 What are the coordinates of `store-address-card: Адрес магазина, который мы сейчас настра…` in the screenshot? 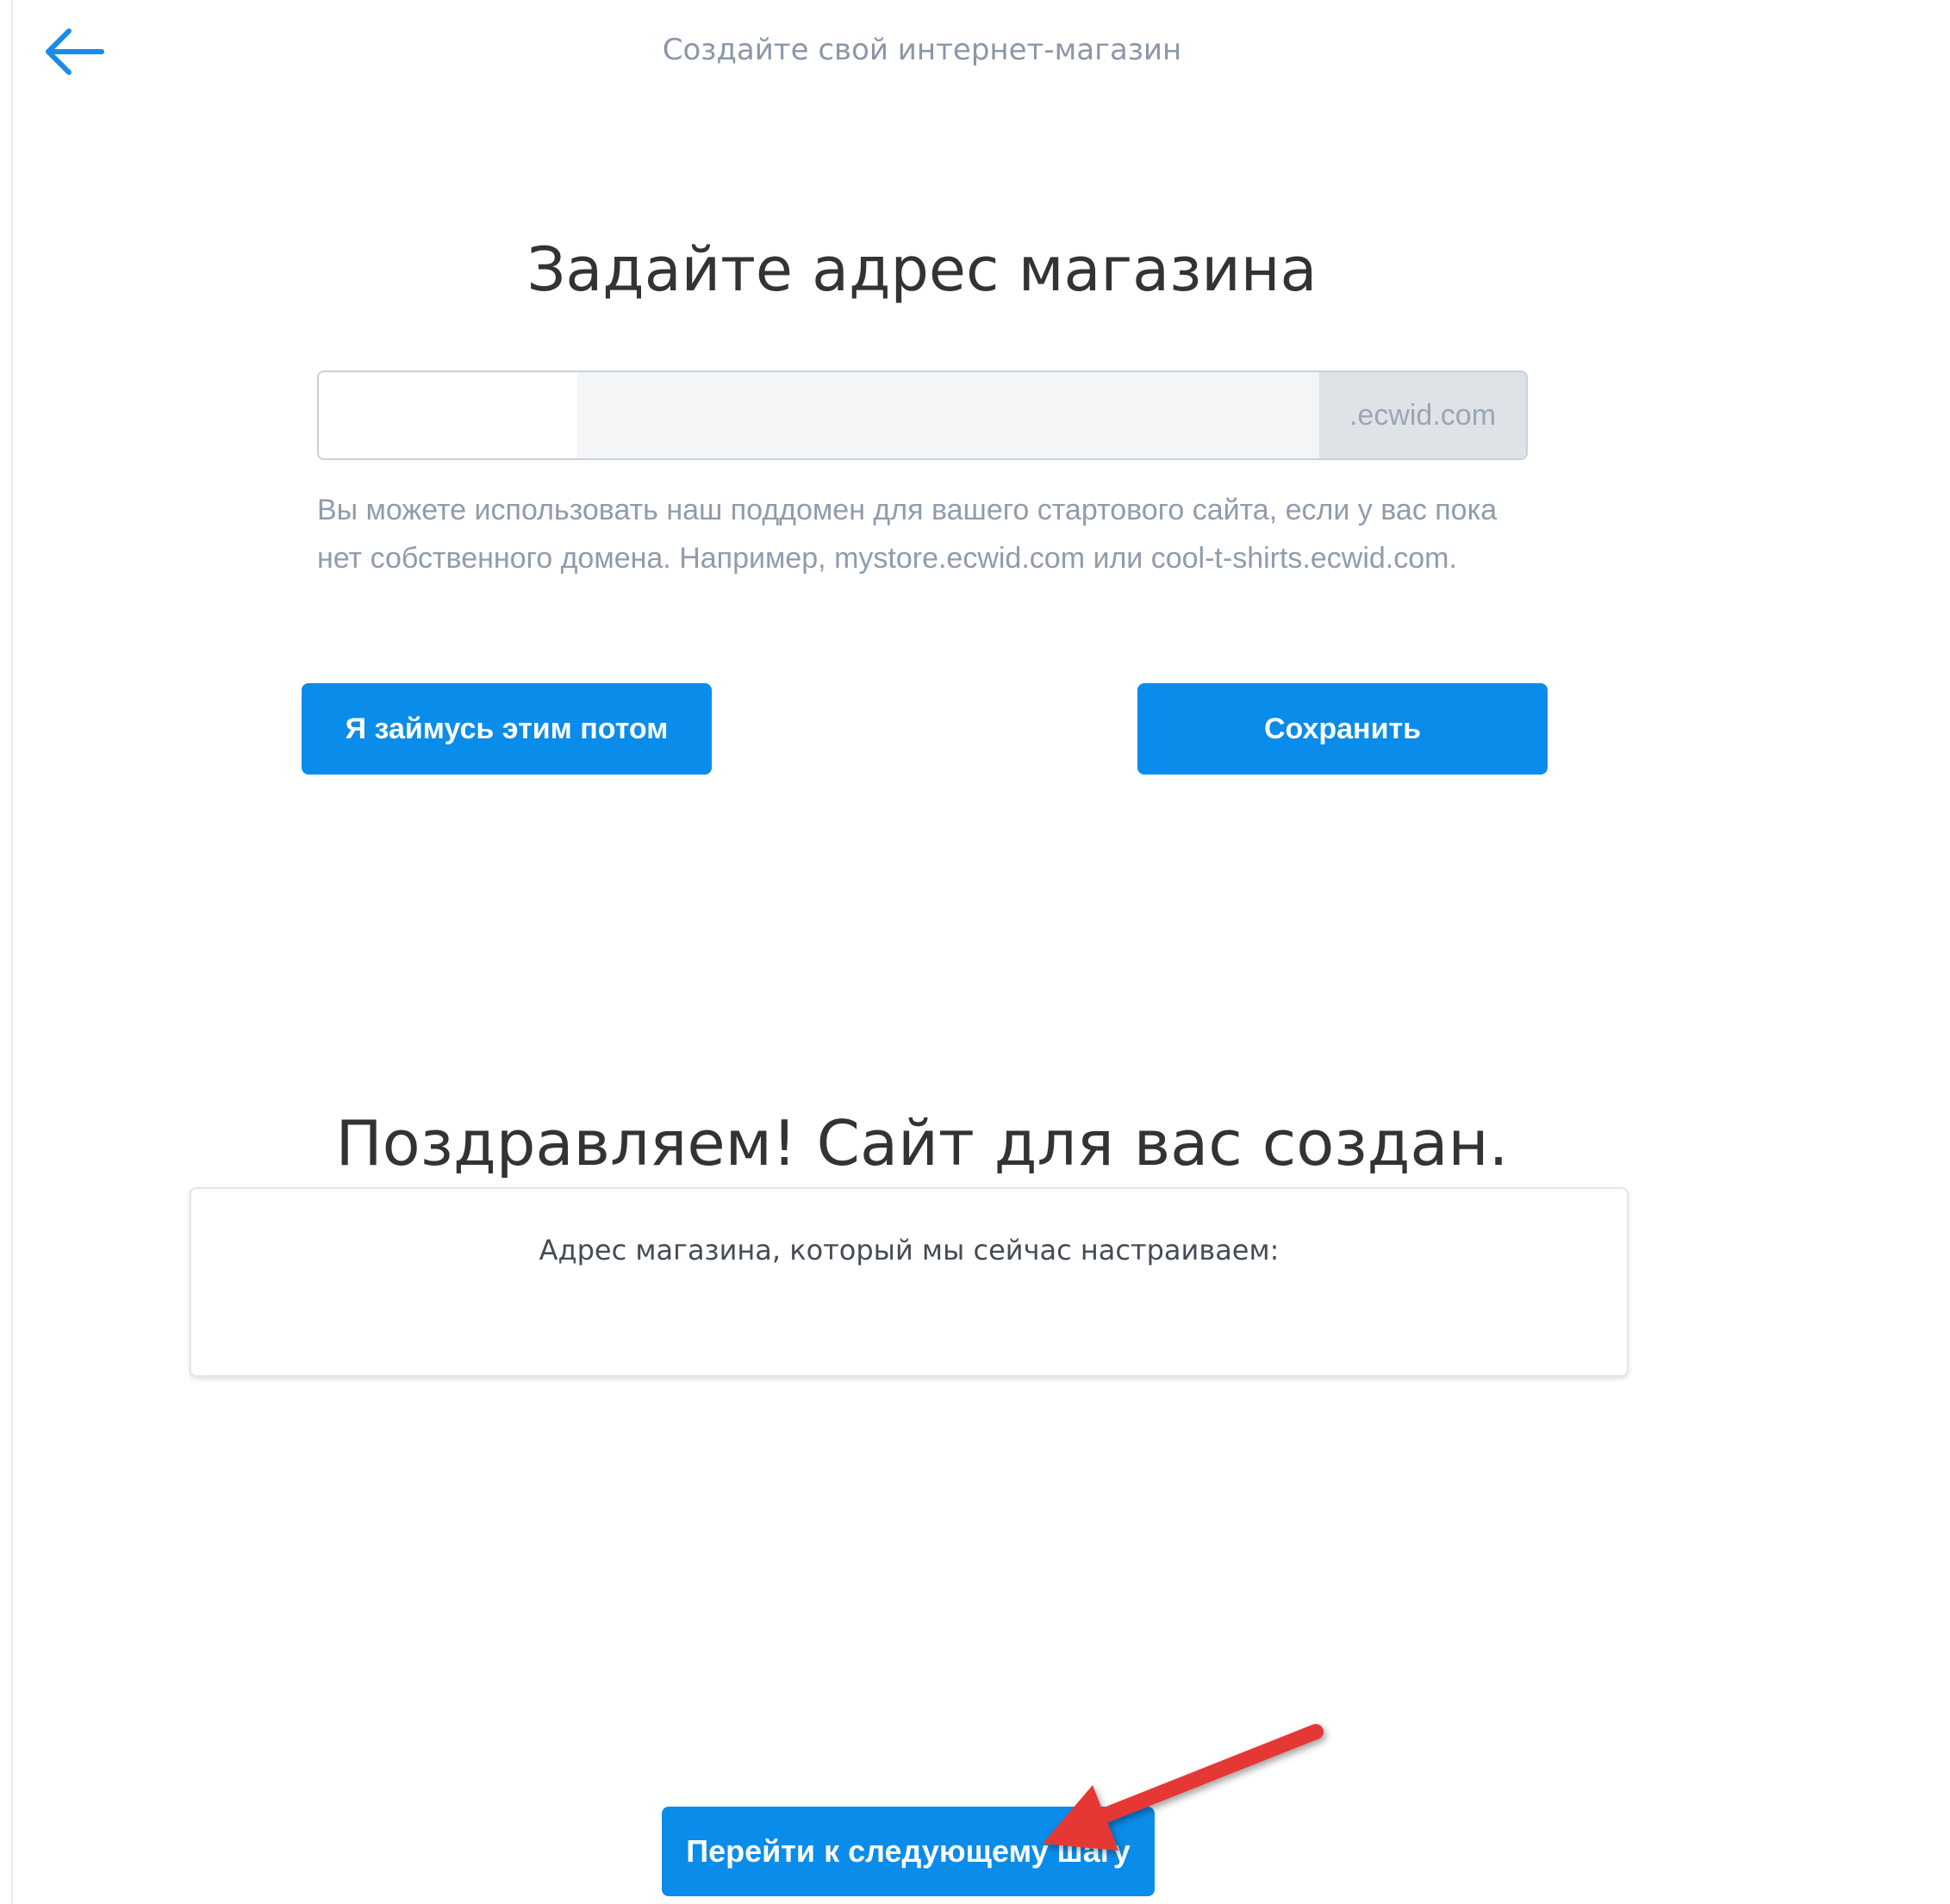 It's located at (910, 1282).